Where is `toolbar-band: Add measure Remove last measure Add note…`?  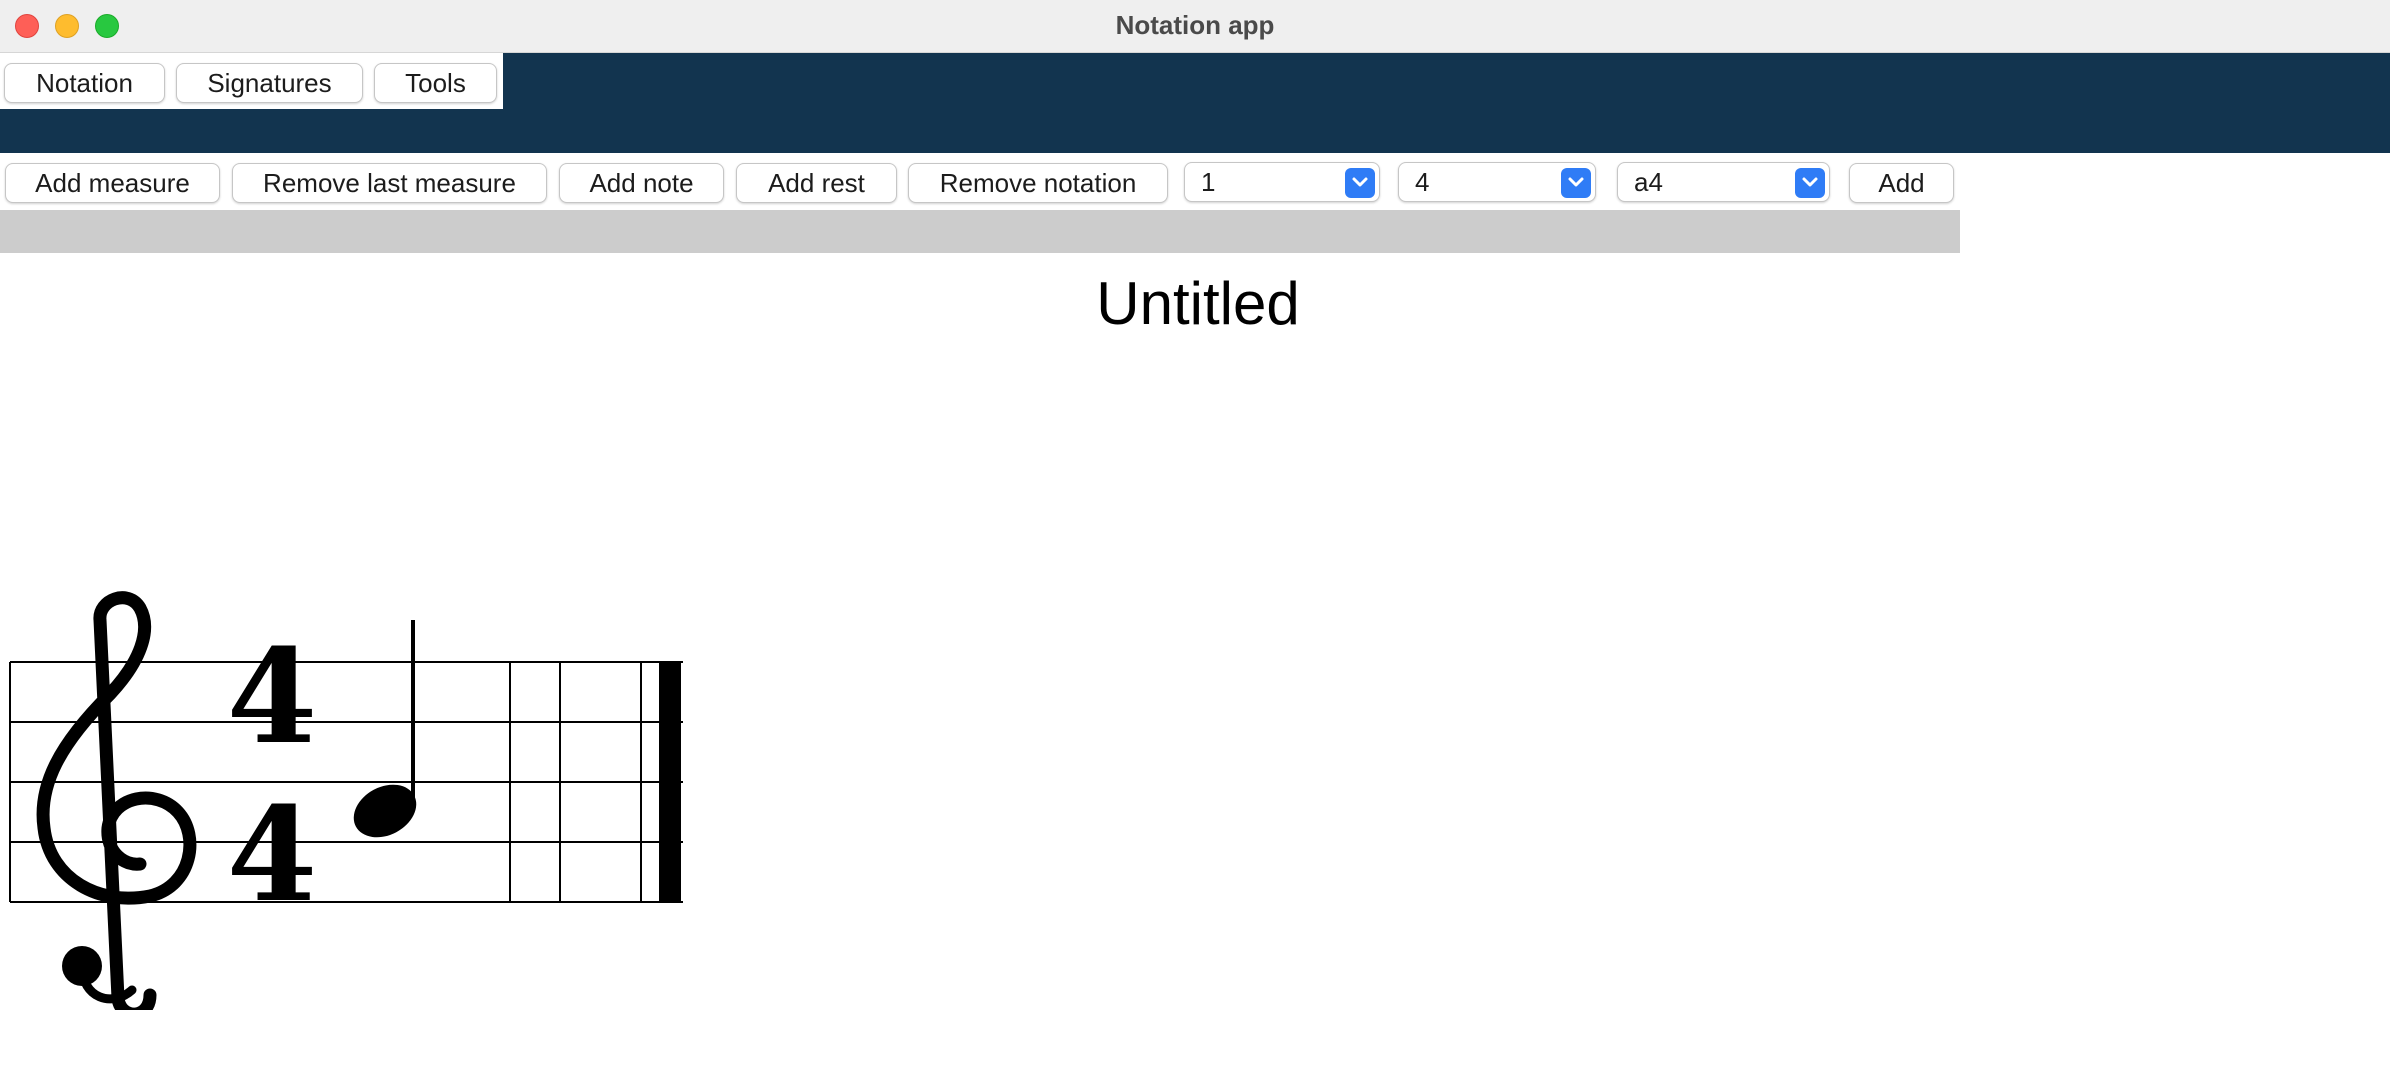 toolbar-band: Add measure Remove last measure Add note… is located at coordinates (980, 203).